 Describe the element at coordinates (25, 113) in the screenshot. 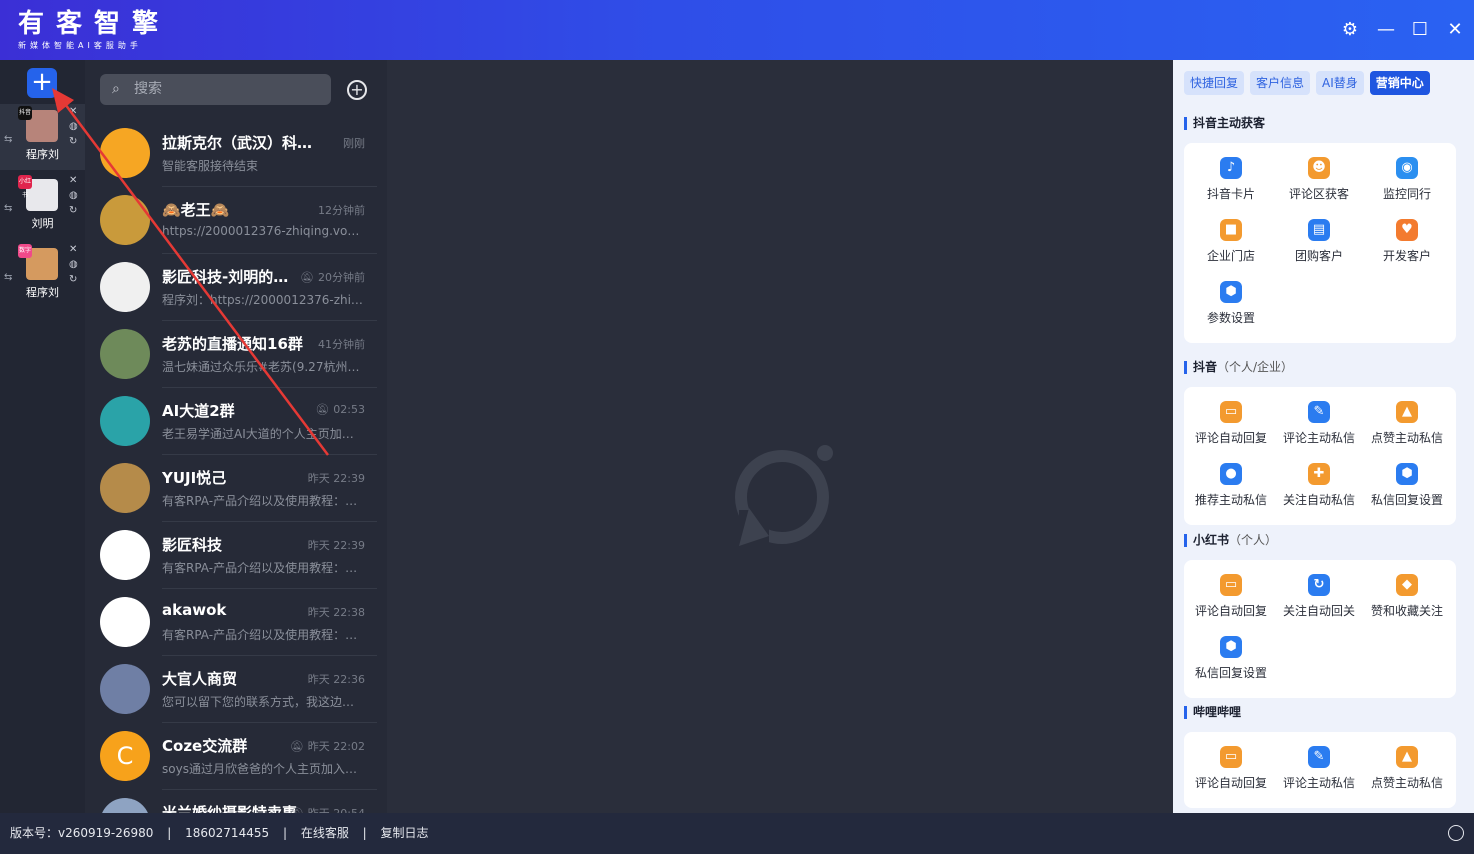

I see `platform-badge-icon: 抖音` at that location.